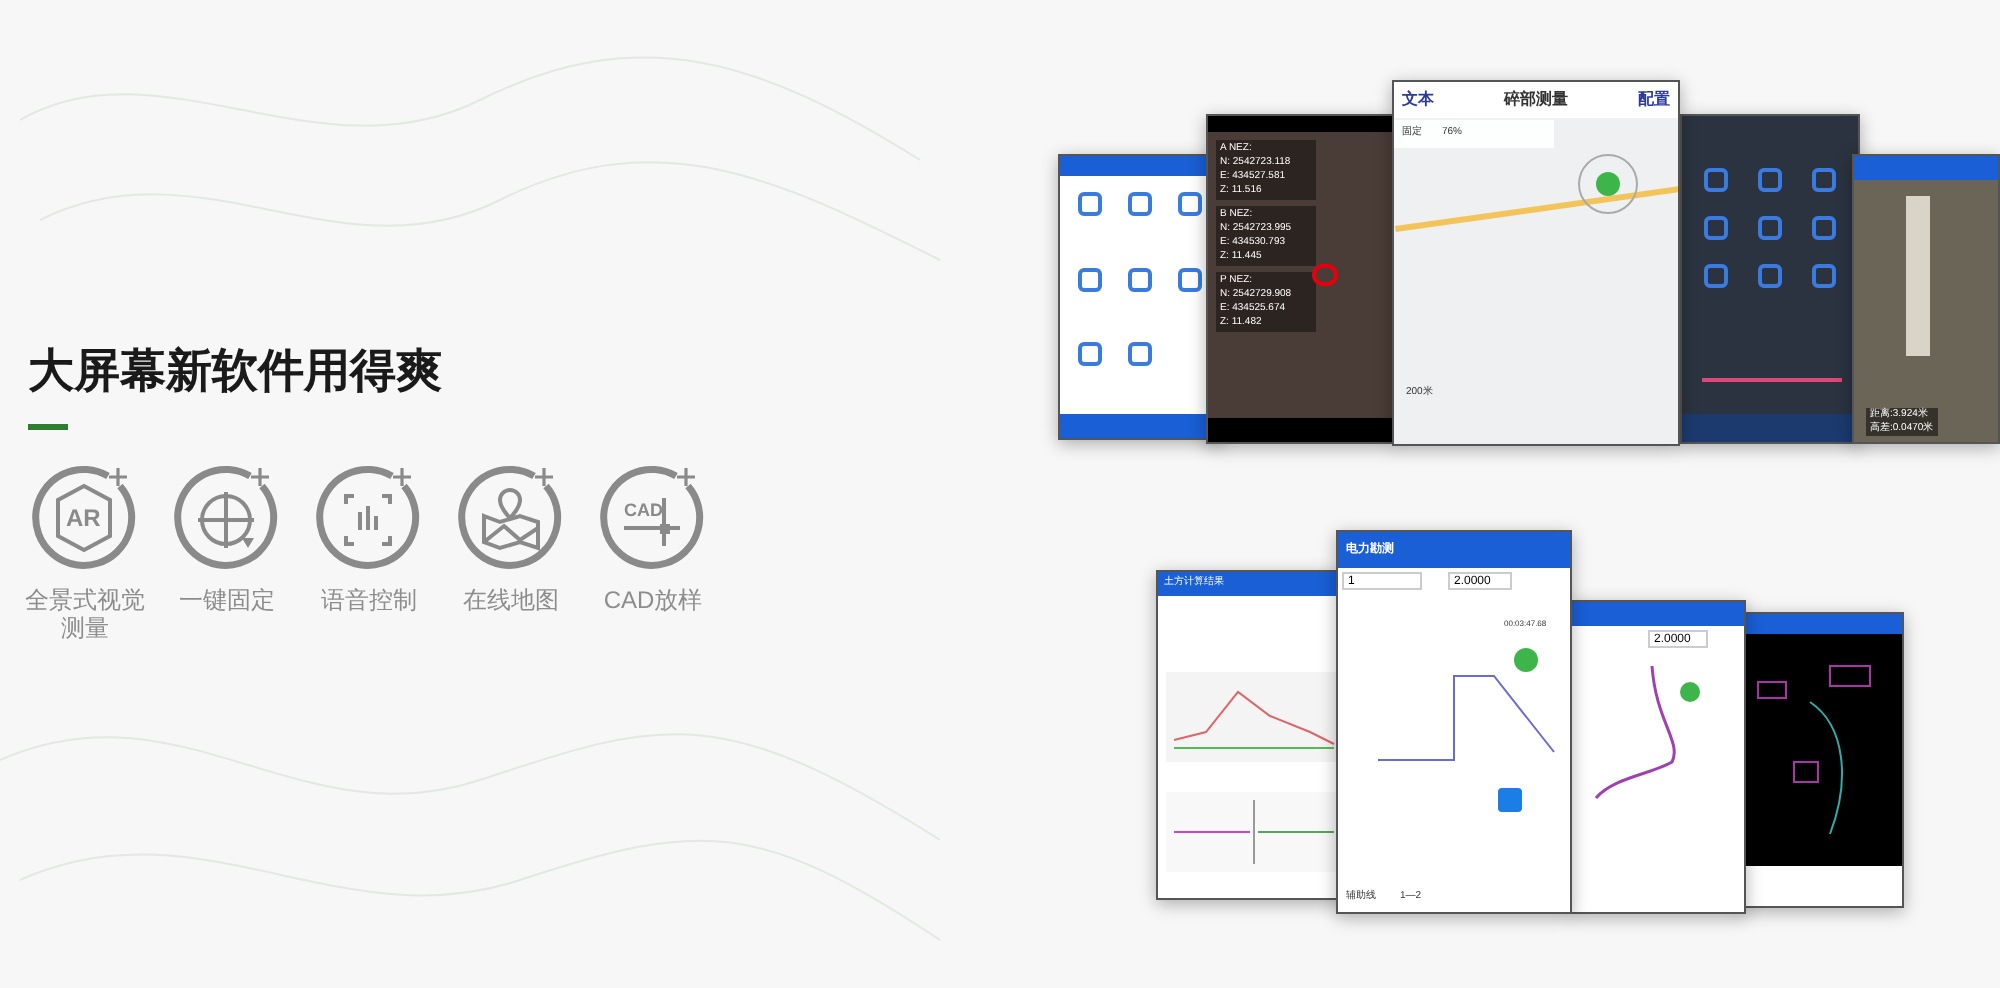  I want to click on feature-label: 全景式视觉测量, so click(85, 614).